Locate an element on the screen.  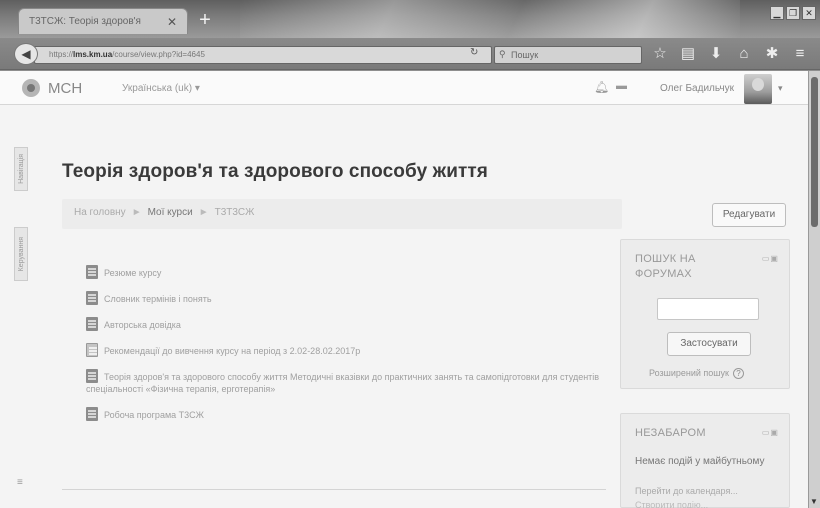
user-menu-caret-icon: ▾ is located at coordinates (780, 88).